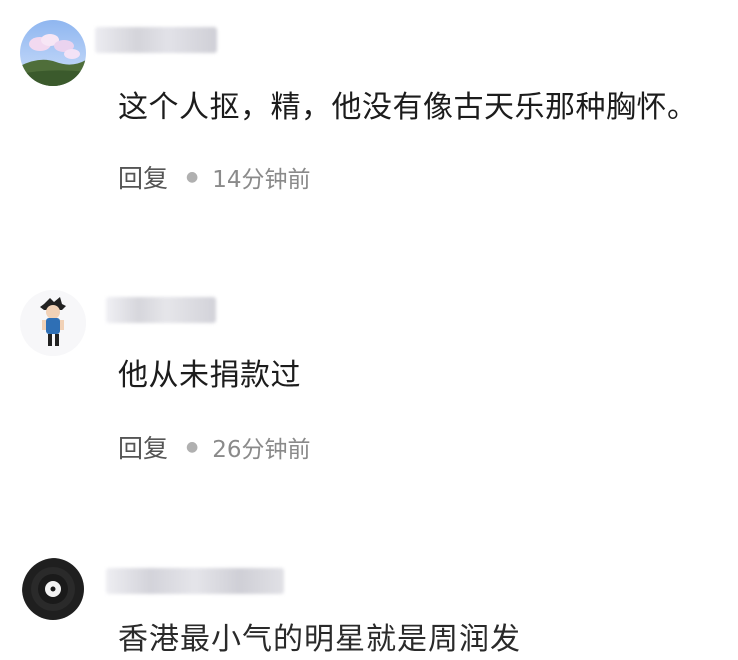 The width and height of the screenshot is (738, 660). Describe the element at coordinates (53, 53) in the screenshot. I see `landscape-avatar-icon` at that location.